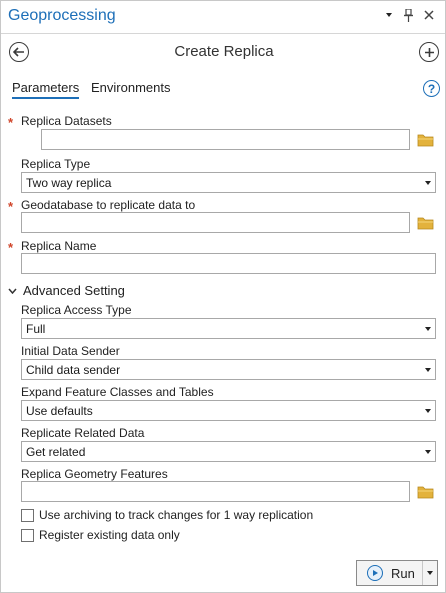  What do you see at coordinates (224, 51) in the screenshot?
I see `tool-title: Create Replica` at bounding box center [224, 51].